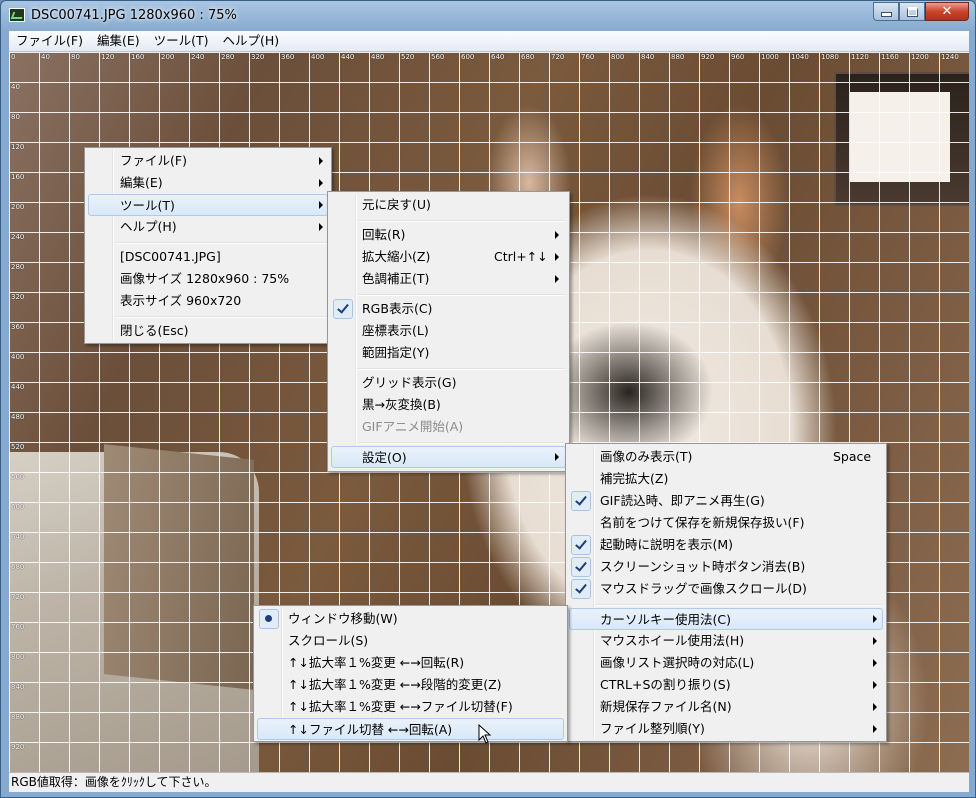  Describe the element at coordinates (448, 405) in the screenshot. I see `tools-gray: 黒→灰変換(B)` at that location.